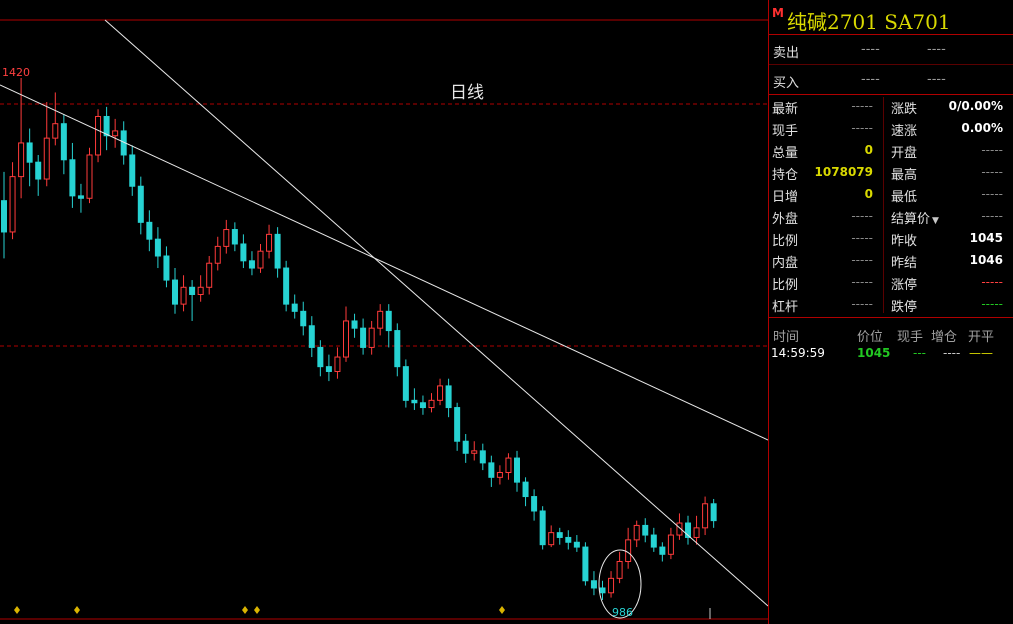 This screenshot has width=1013, height=624. What do you see at coordinates (785, 241) in the screenshot?
I see `stat-label: 比例` at bounding box center [785, 241].